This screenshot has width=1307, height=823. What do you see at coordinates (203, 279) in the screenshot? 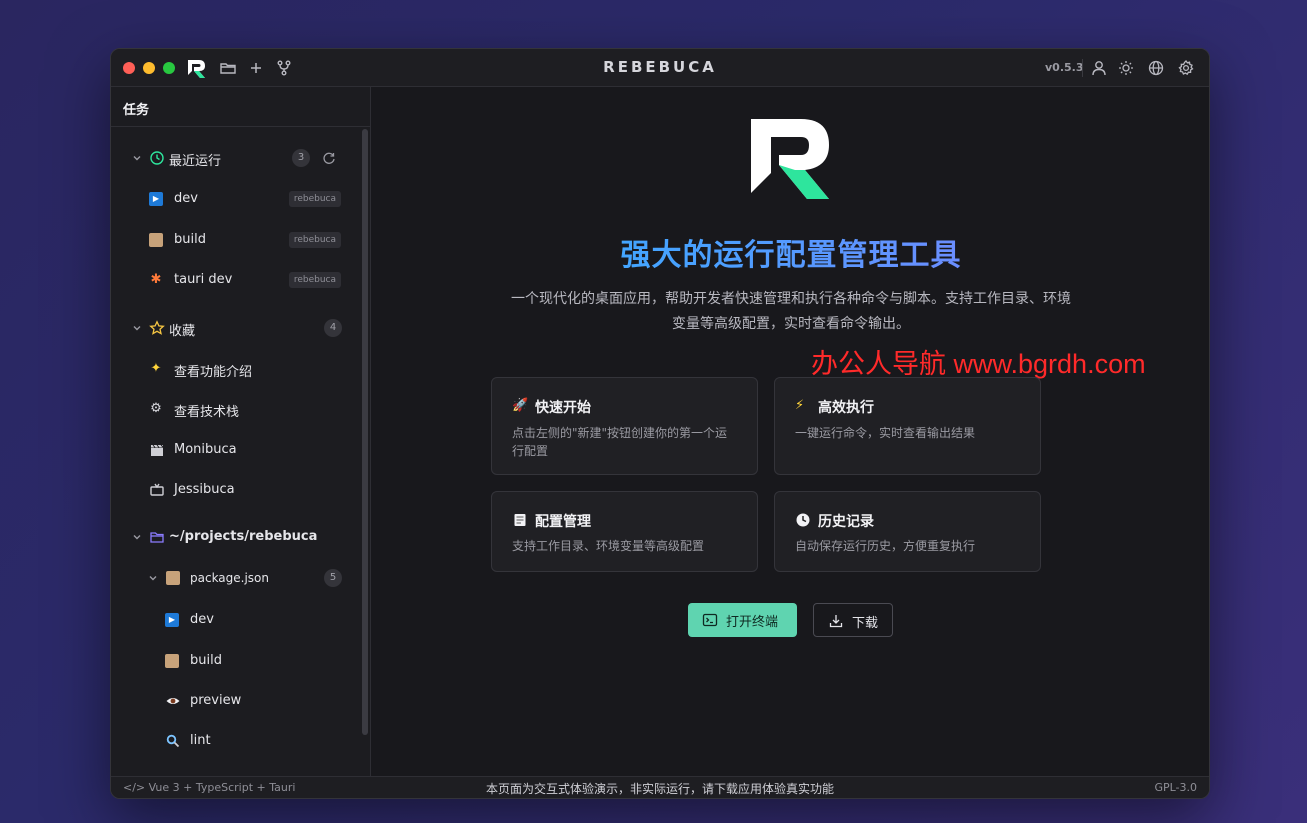
I see `item-label: tauri dev` at bounding box center [203, 279].